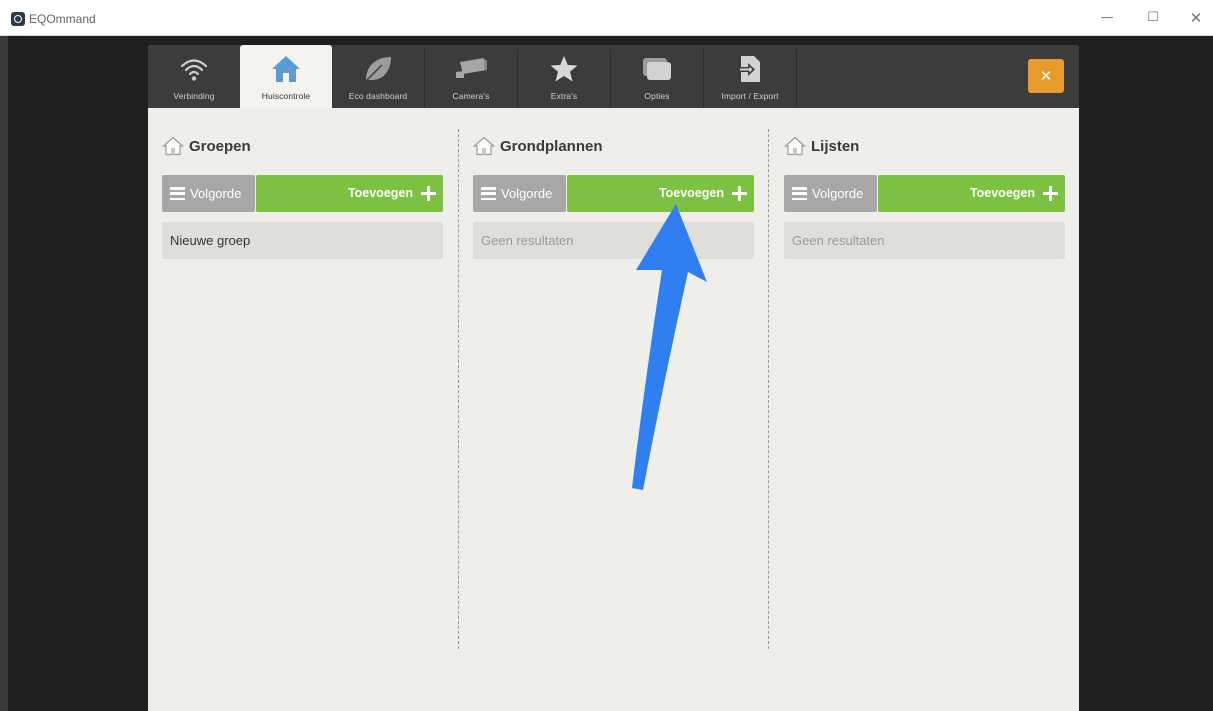  I want to click on column-header: Lijsten, so click(821, 146).